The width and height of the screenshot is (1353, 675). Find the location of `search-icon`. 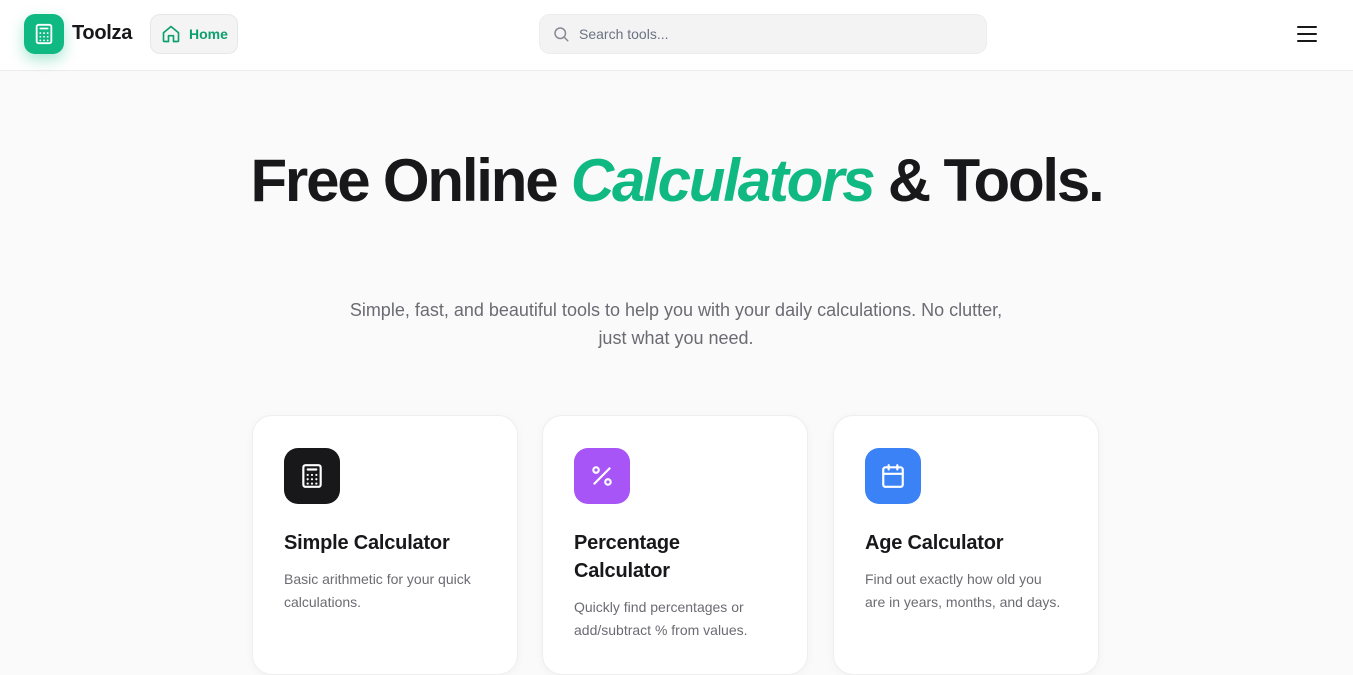

search-icon is located at coordinates (561, 34).